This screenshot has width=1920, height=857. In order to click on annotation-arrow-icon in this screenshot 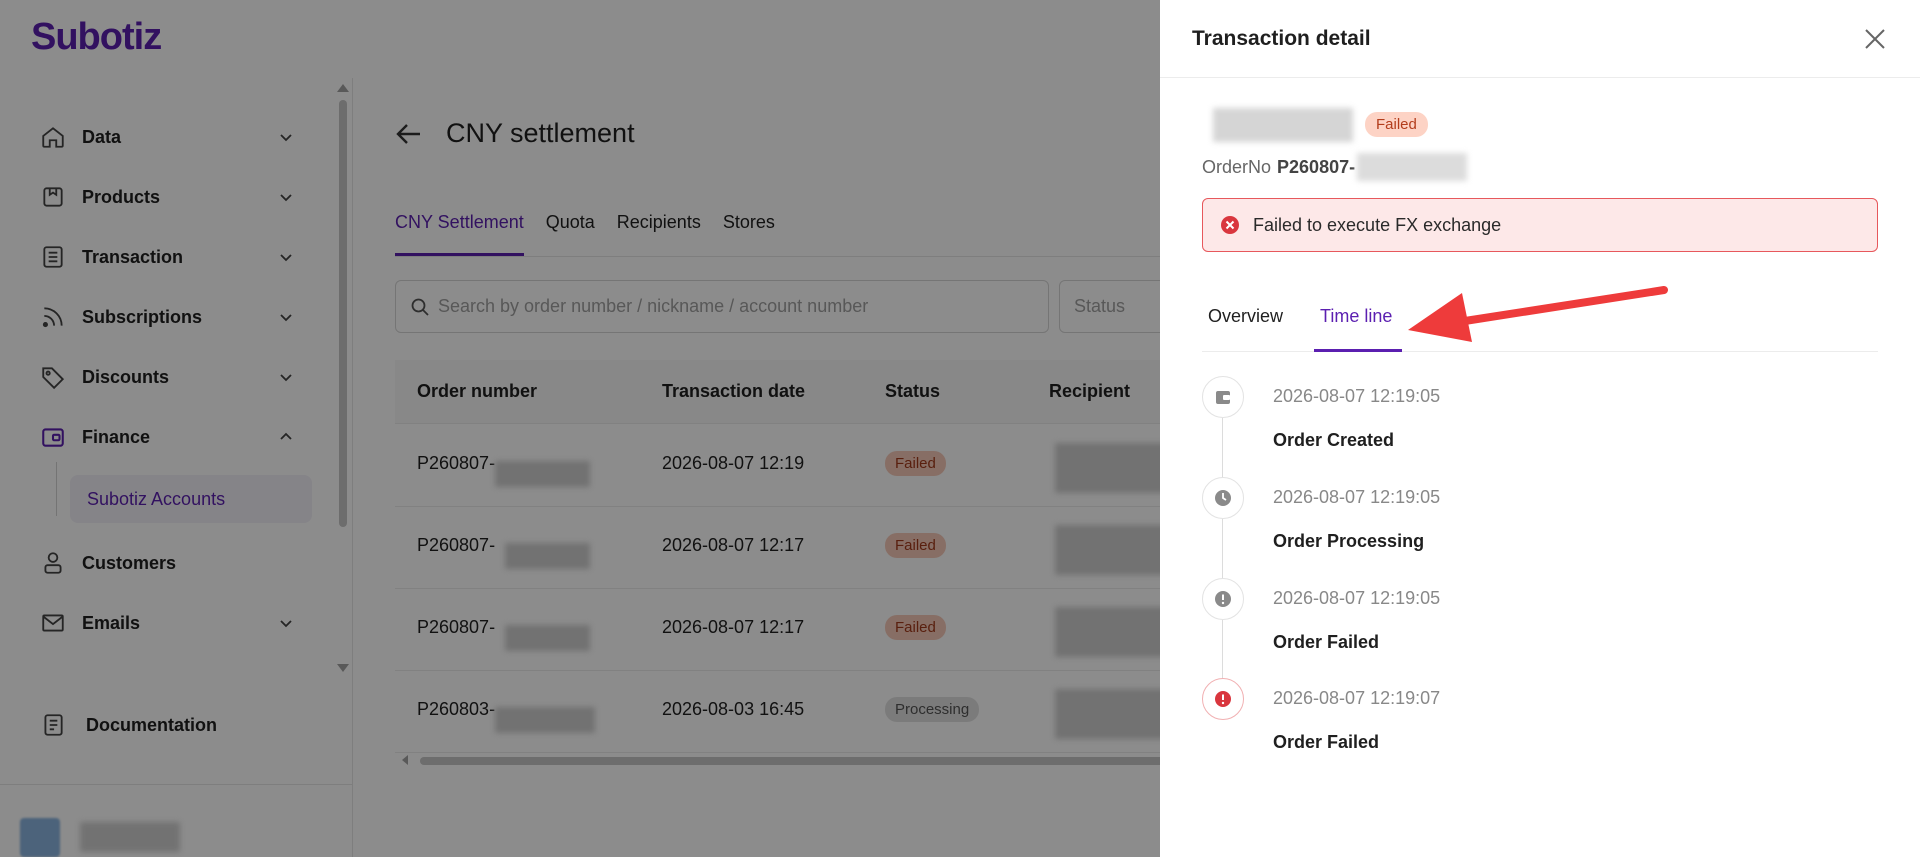, I will do `click(1538, 314)`.